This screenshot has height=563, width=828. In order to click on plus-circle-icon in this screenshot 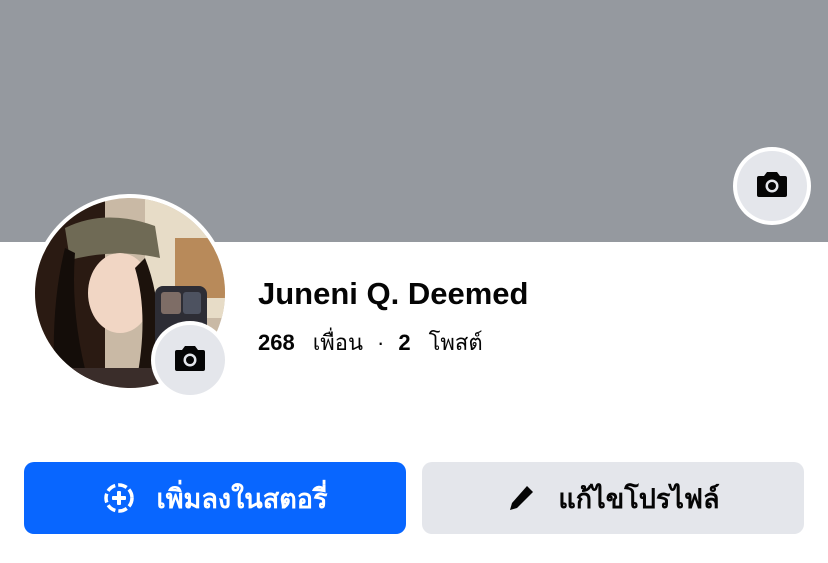, I will do `click(119, 498)`.